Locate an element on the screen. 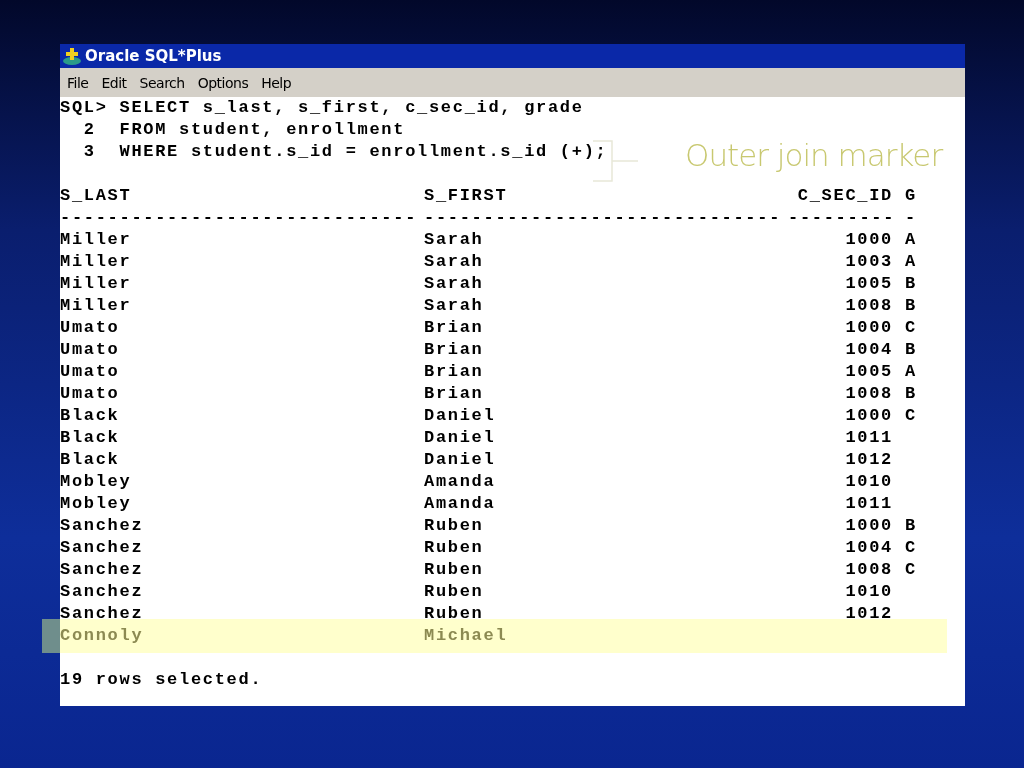 The image size is (1024, 768). app-icon is located at coordinates (72, 56).